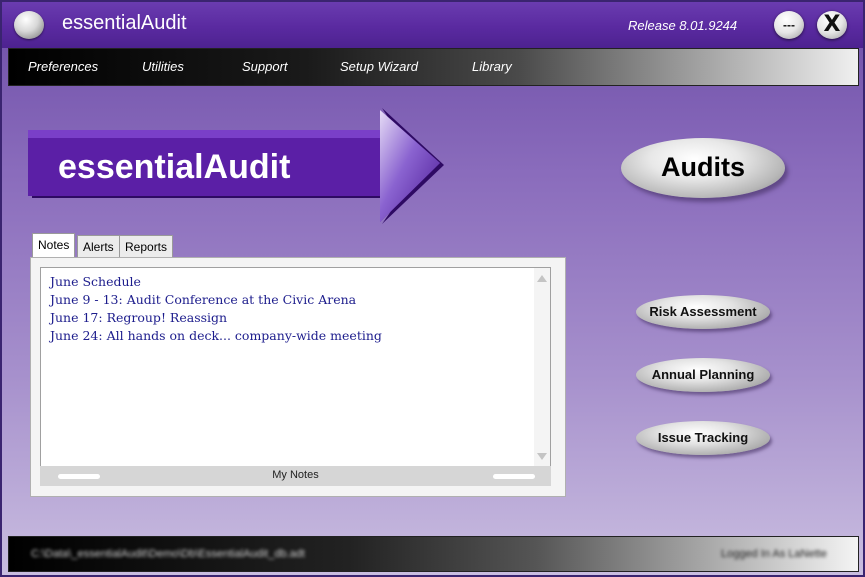  I want to click on menu-item-support: Support, so click(265, 66).